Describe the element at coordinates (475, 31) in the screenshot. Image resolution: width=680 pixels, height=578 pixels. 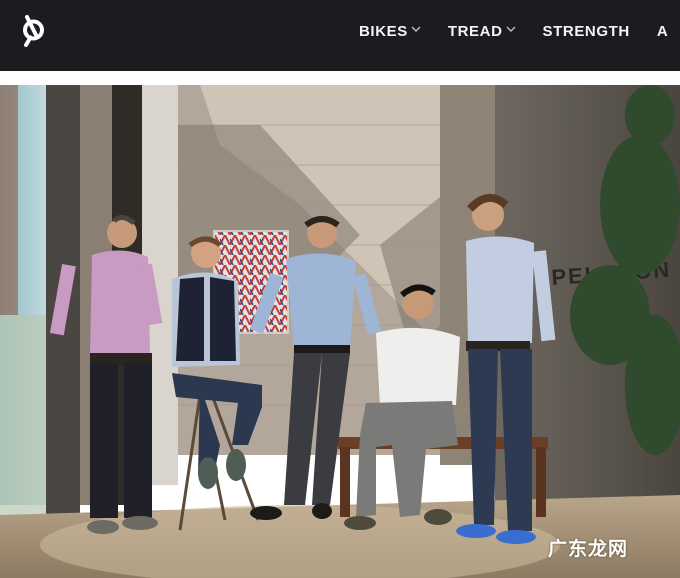
I see `nav-item-tread-label: TREAD` at that location.